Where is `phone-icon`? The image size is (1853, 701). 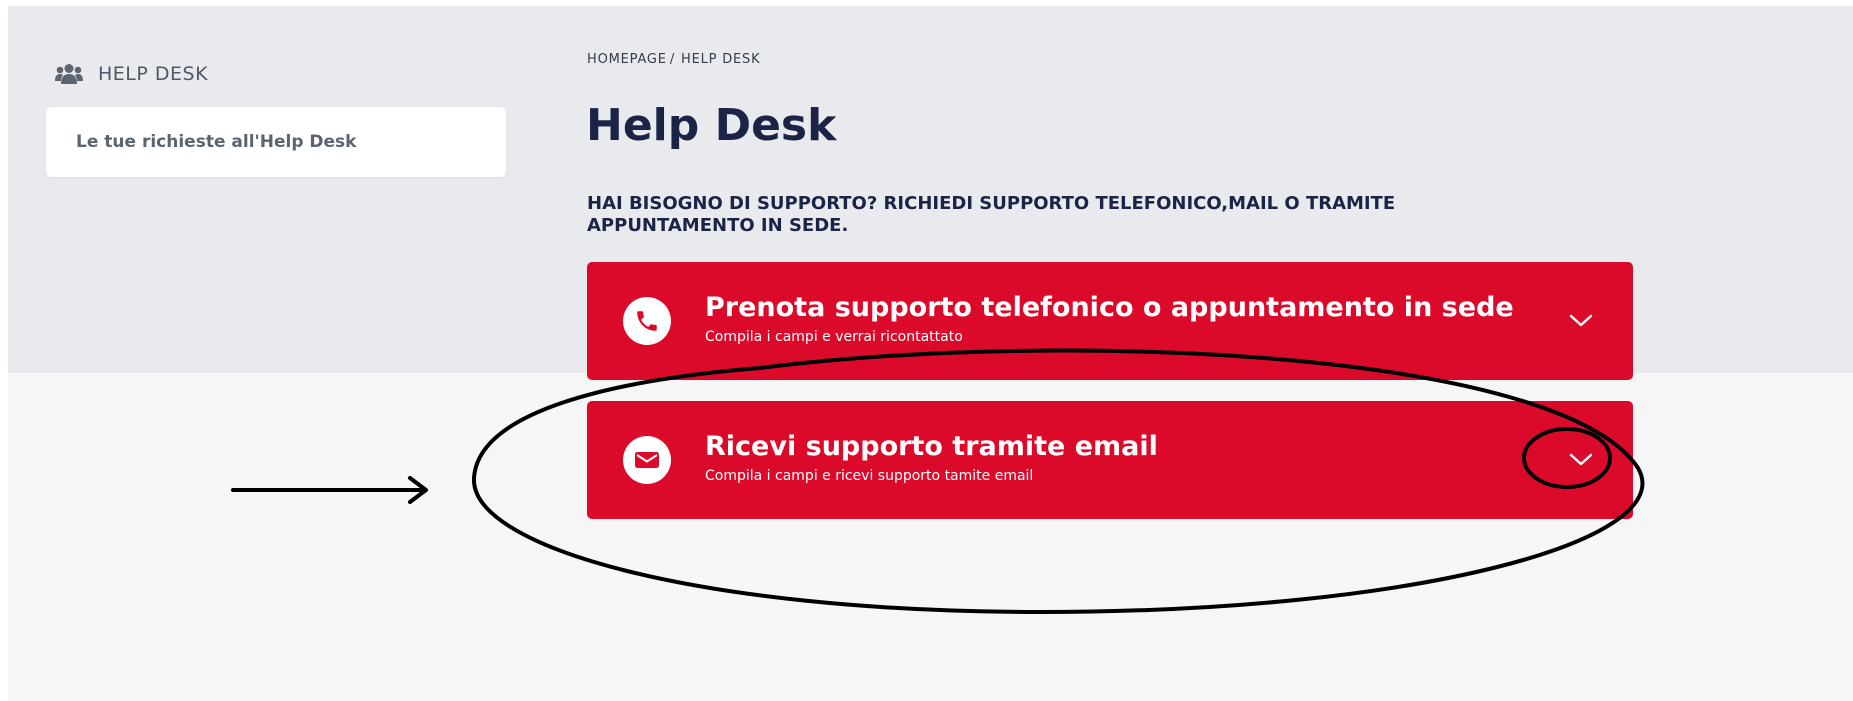
phone-icon is located at coordinates (647, 321).